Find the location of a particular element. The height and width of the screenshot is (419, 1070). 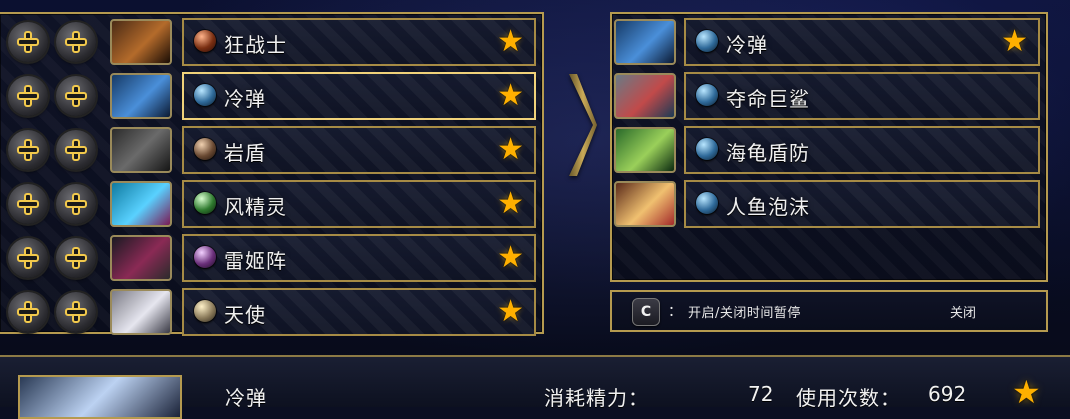

left-row: 冷弹 ★ is located at coordinates (271, 96).